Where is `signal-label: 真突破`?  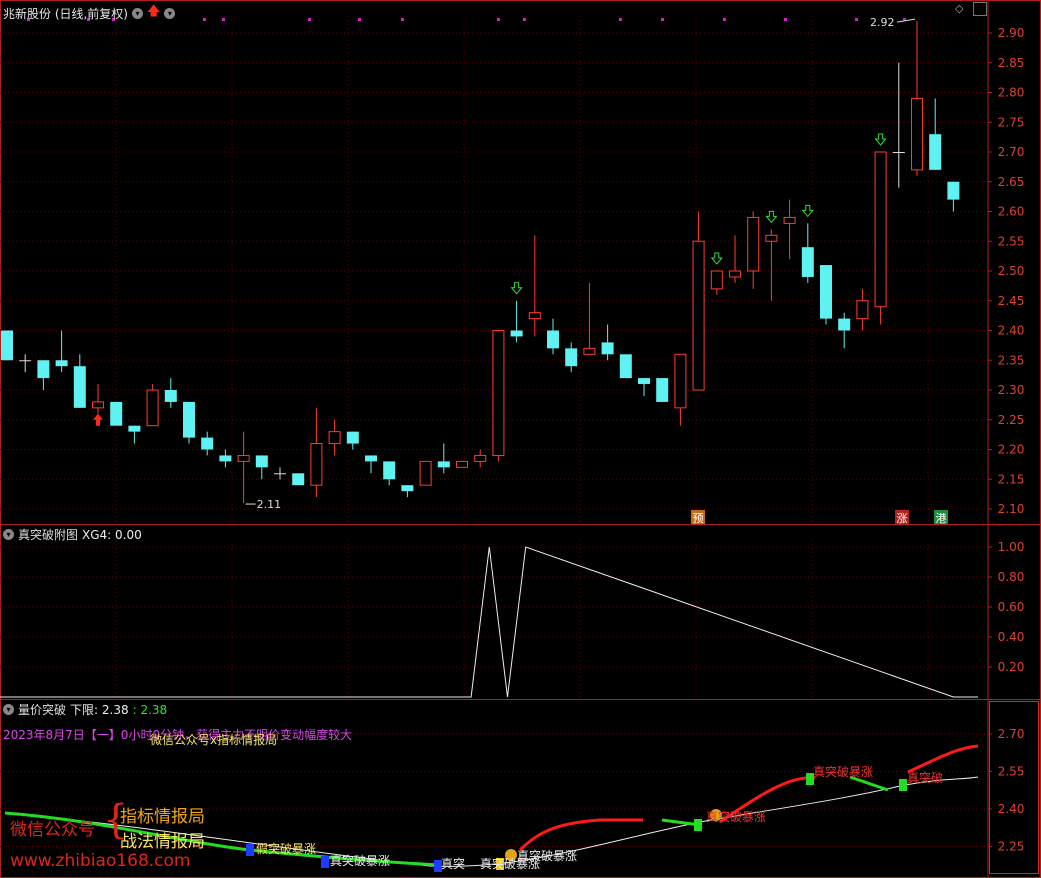
signal-label: 真突破 is located at coordinates (925, 777).